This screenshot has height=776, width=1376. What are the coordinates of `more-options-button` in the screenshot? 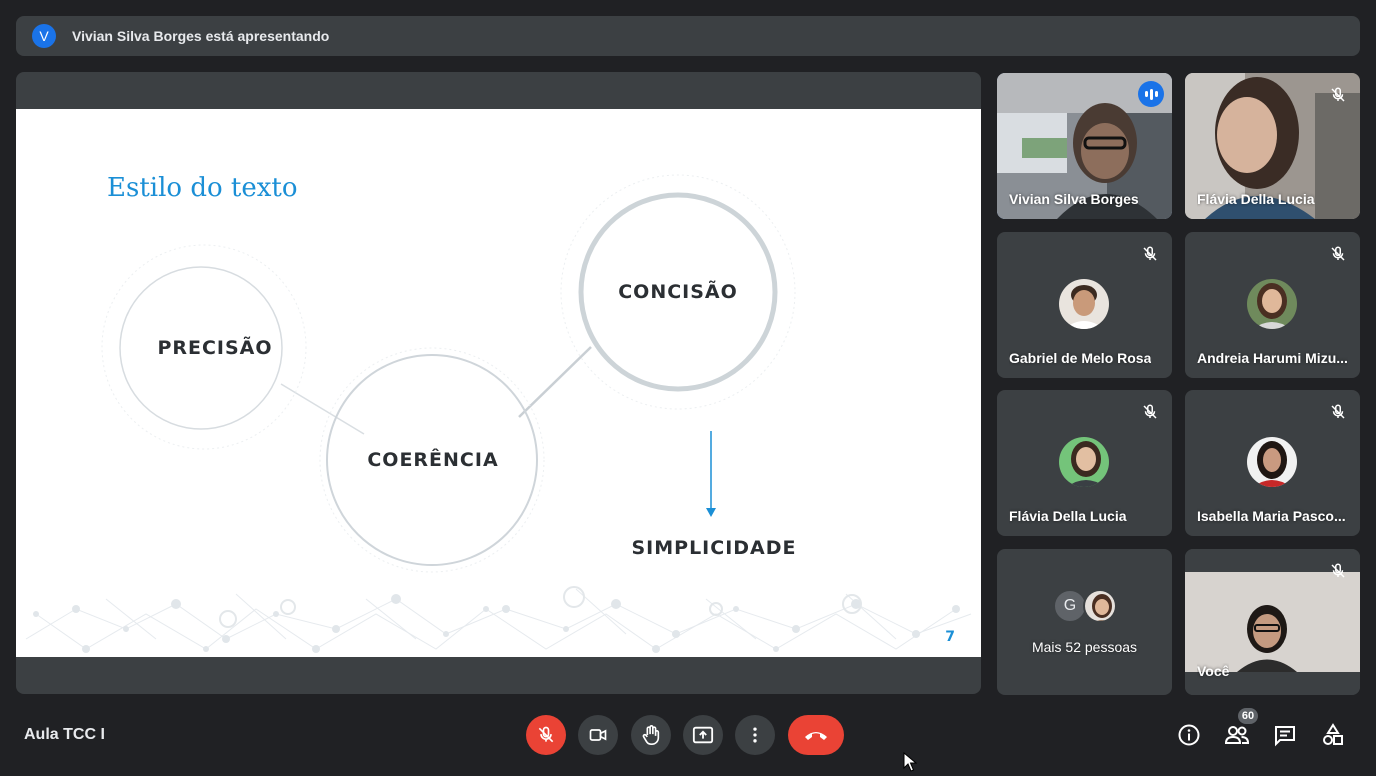 It's located at (755, 735).